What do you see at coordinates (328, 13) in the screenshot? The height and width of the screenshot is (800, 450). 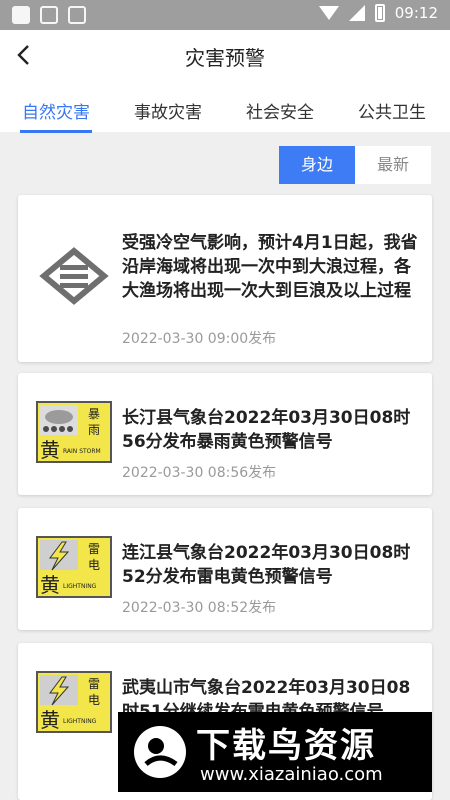 I see `wifi-icon` at bounding box center [328, 13].